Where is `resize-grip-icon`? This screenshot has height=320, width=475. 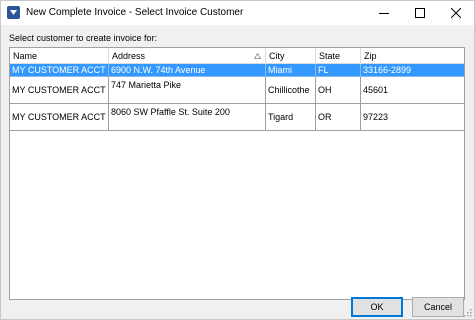
resize-grip-icon is located at coordinates (467, 312).